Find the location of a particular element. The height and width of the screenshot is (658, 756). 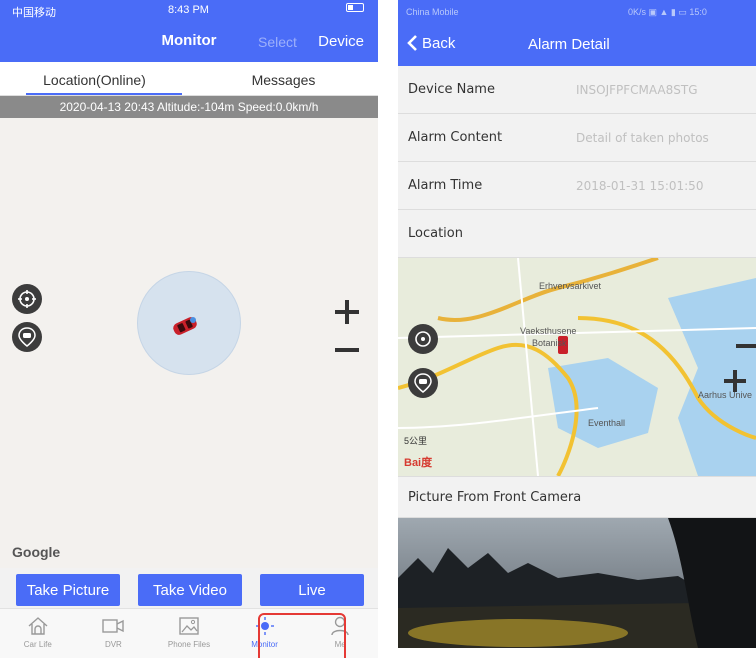

status-indicators: 0K/s ▣ ▲ ▮ ▭ 15:0 is located at coordinates (667, 12).